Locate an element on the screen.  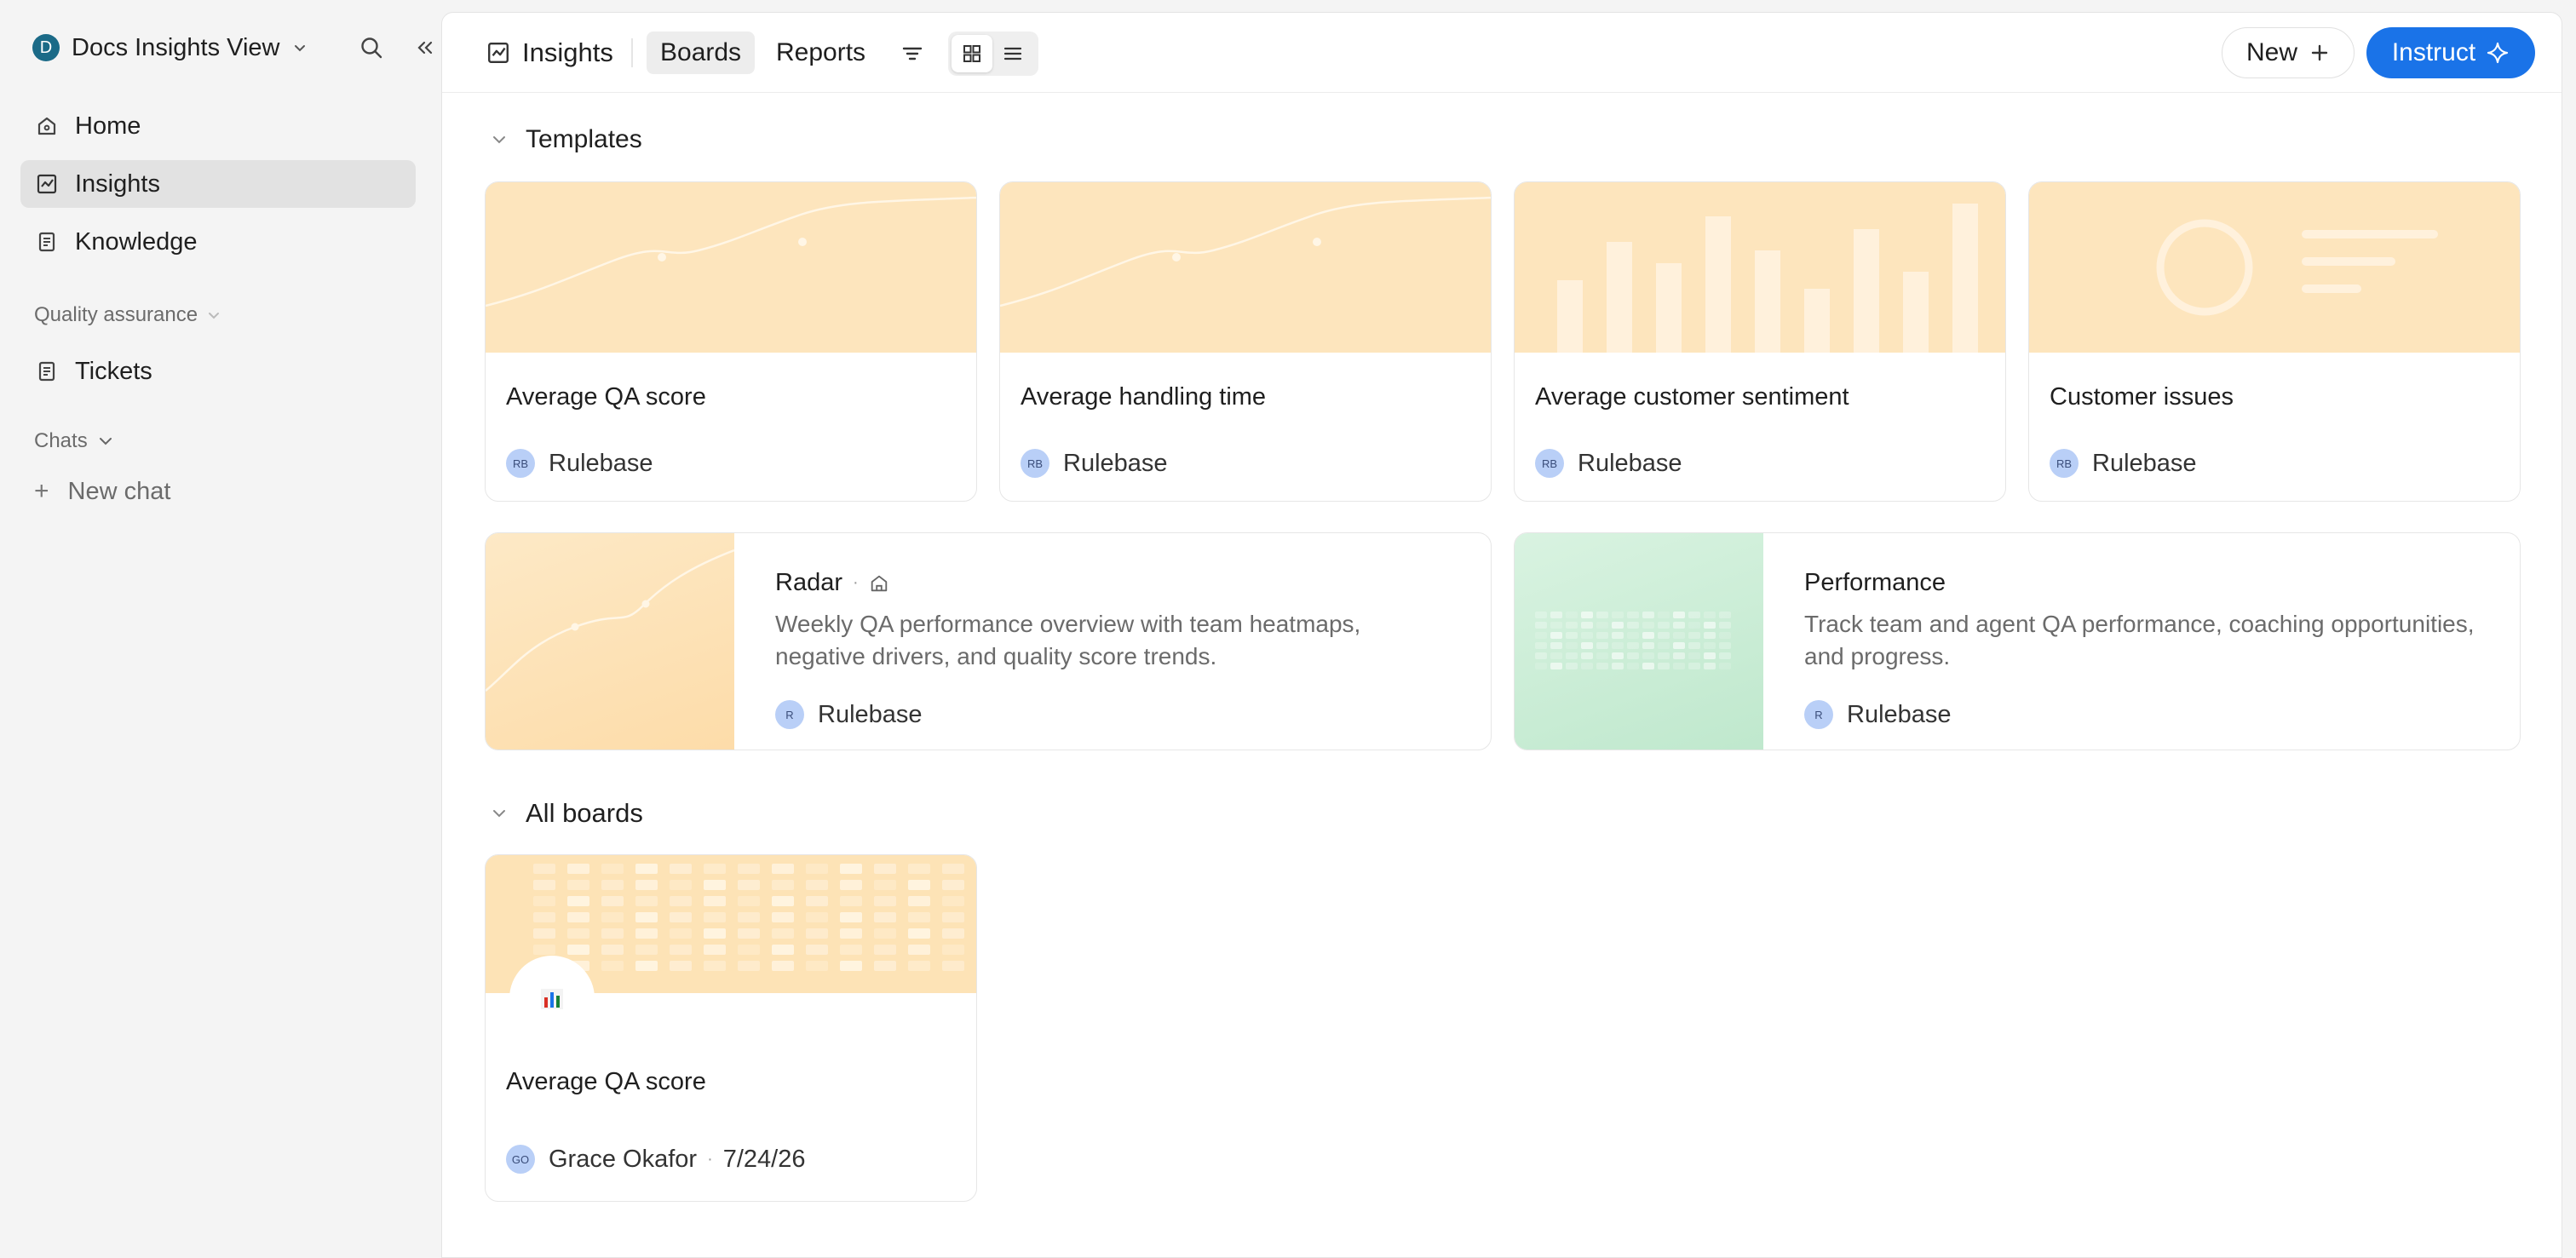
page-title-text: Insights is located at coordinates (568, 52).